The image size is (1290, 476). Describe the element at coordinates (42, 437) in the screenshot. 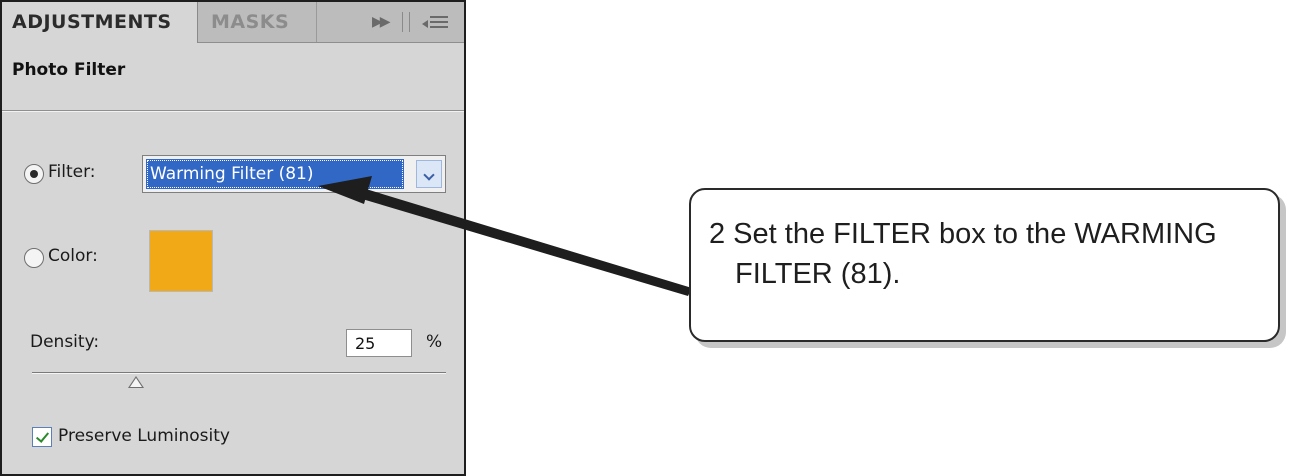

I see `preserve-luminosity-checkbox` at that location.